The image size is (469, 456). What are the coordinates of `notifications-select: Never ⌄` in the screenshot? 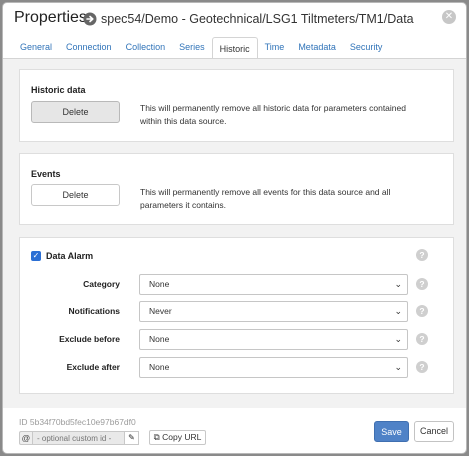 It's located at (273, 311).